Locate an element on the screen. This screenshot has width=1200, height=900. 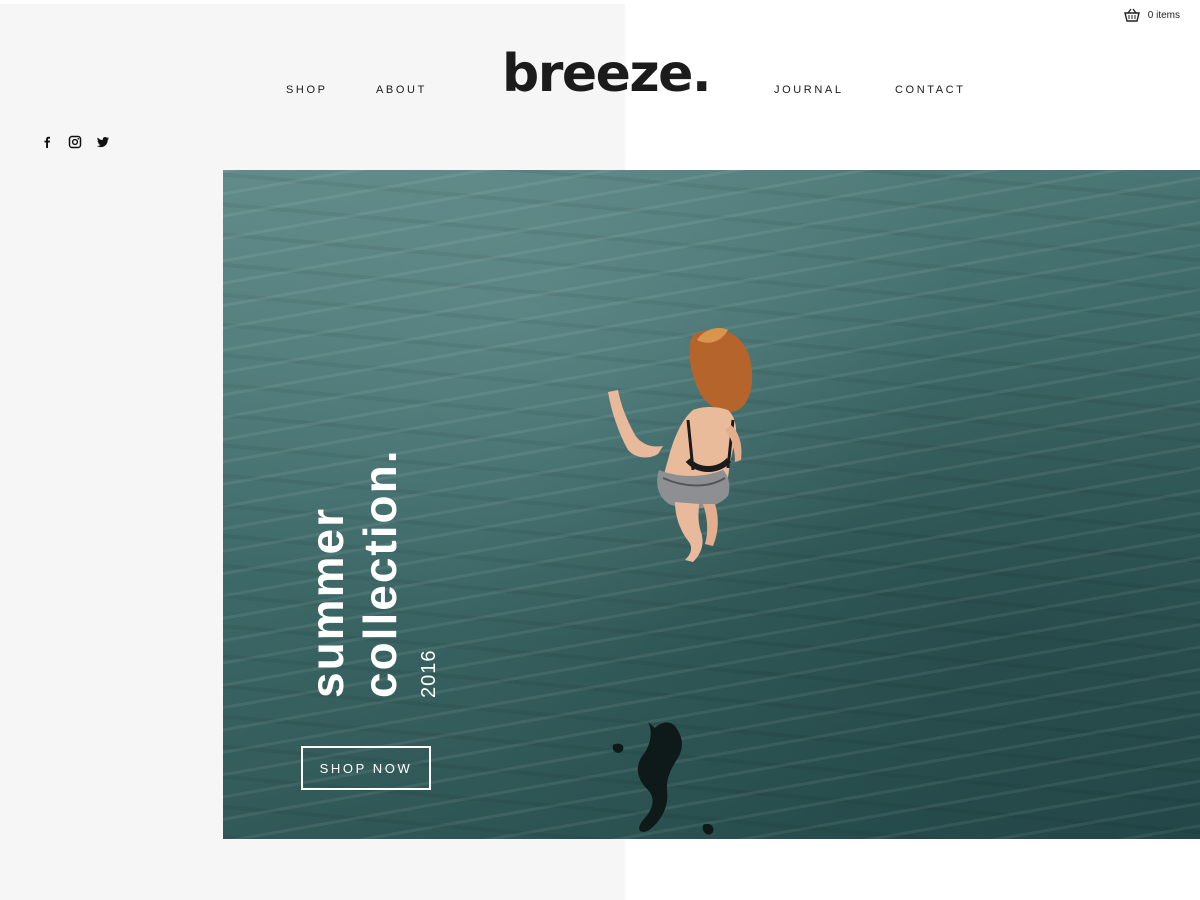
hero-title-line2: collection. is located at coordinates (380, 573).